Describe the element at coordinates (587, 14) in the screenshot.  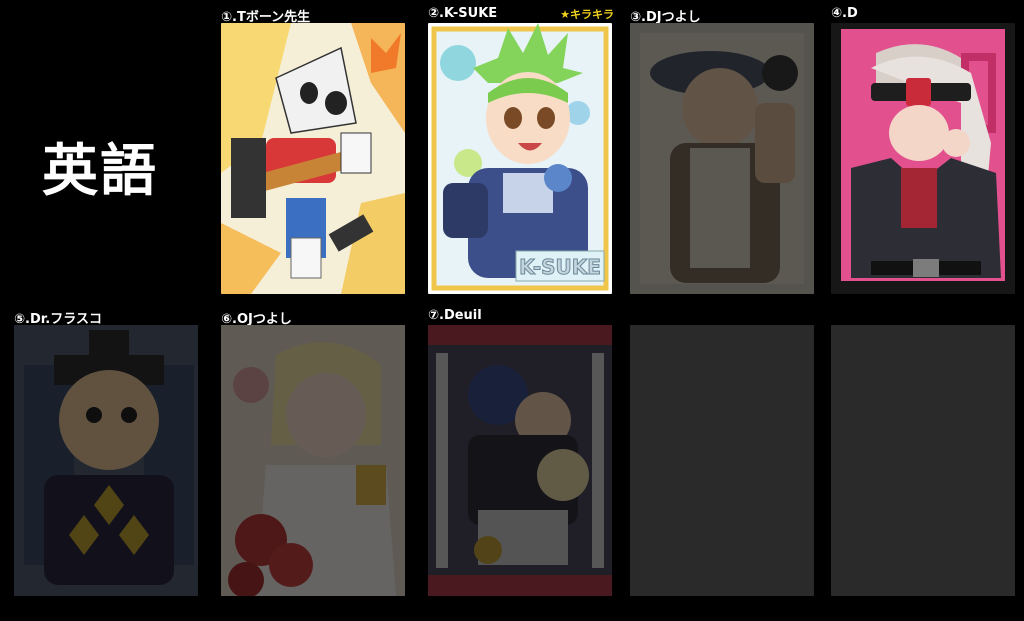
I see `kirakira-badge: ★キラキラ` at that location.